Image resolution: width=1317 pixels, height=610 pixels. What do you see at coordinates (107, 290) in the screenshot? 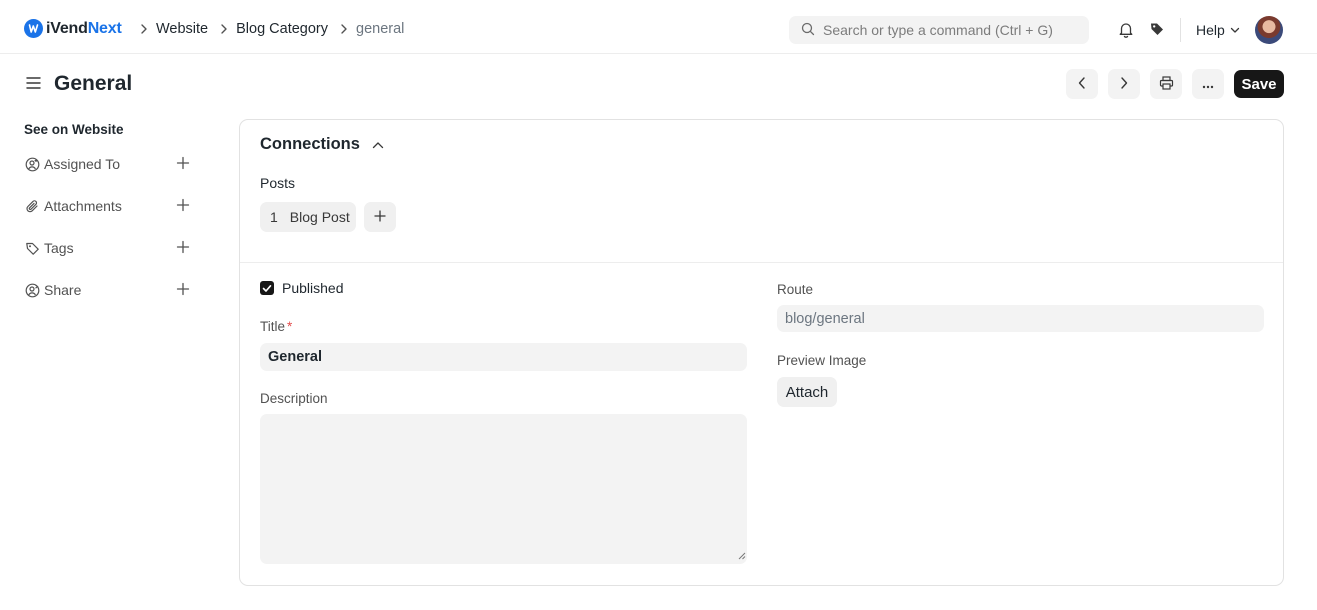
I see `sidebar-item-share: Share` at bounding box center [107, 290].